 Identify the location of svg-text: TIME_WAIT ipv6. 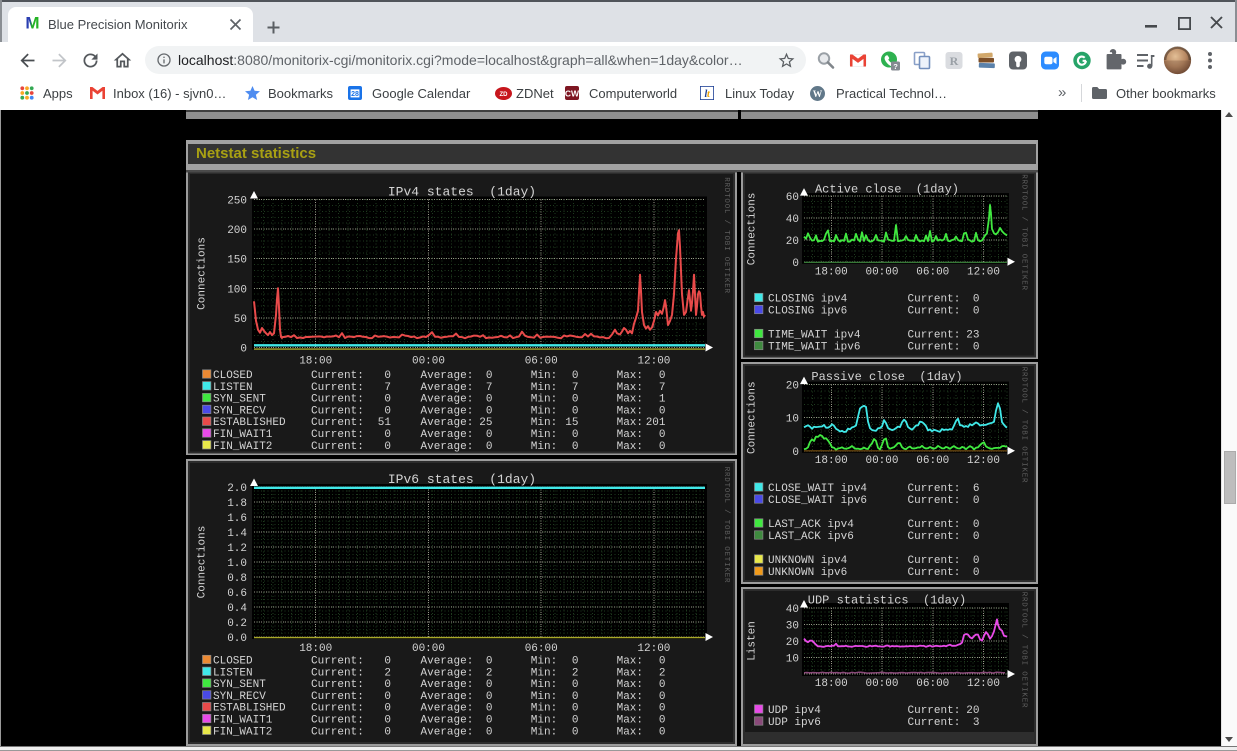
(814, 347).